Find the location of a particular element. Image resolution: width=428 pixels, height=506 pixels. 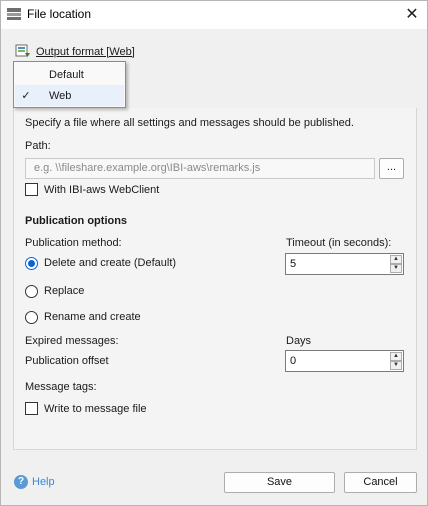

checkmark-icon: ✓ is located at coordinates (26, 96).